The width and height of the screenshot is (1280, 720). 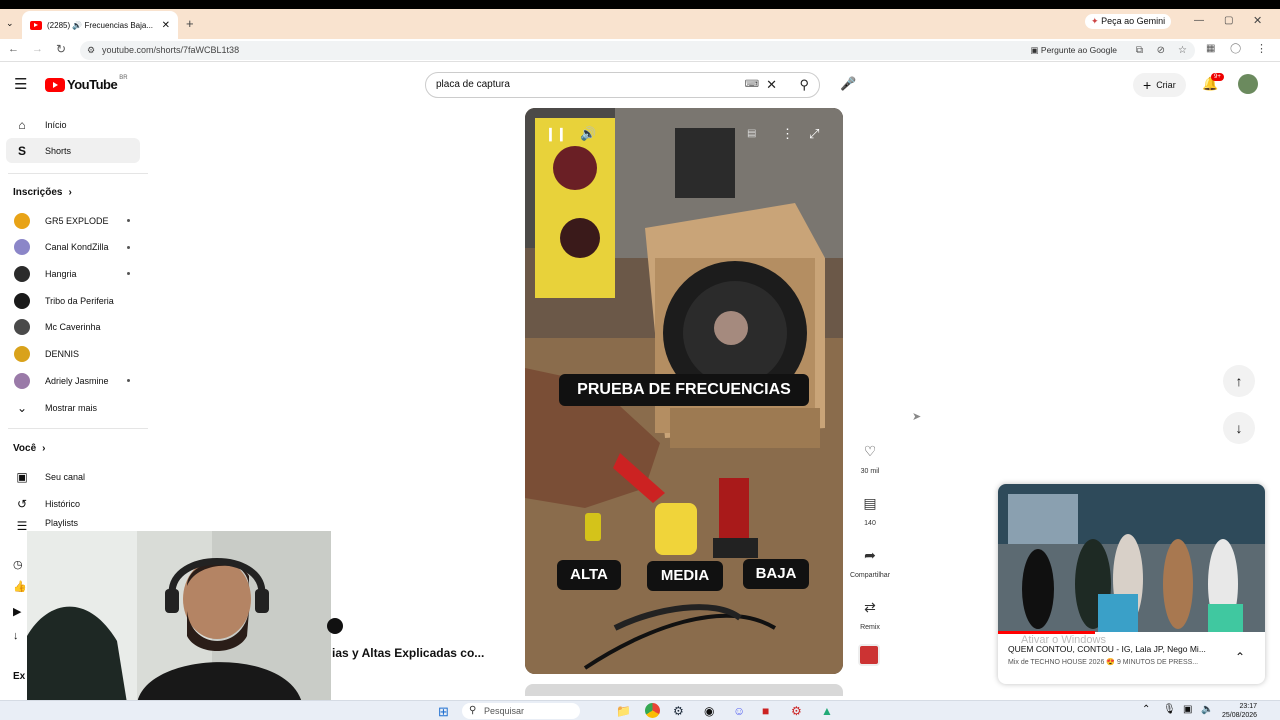 I want to click on sidebar-item-shorts: S Shorts, so click(x=73, y=150).